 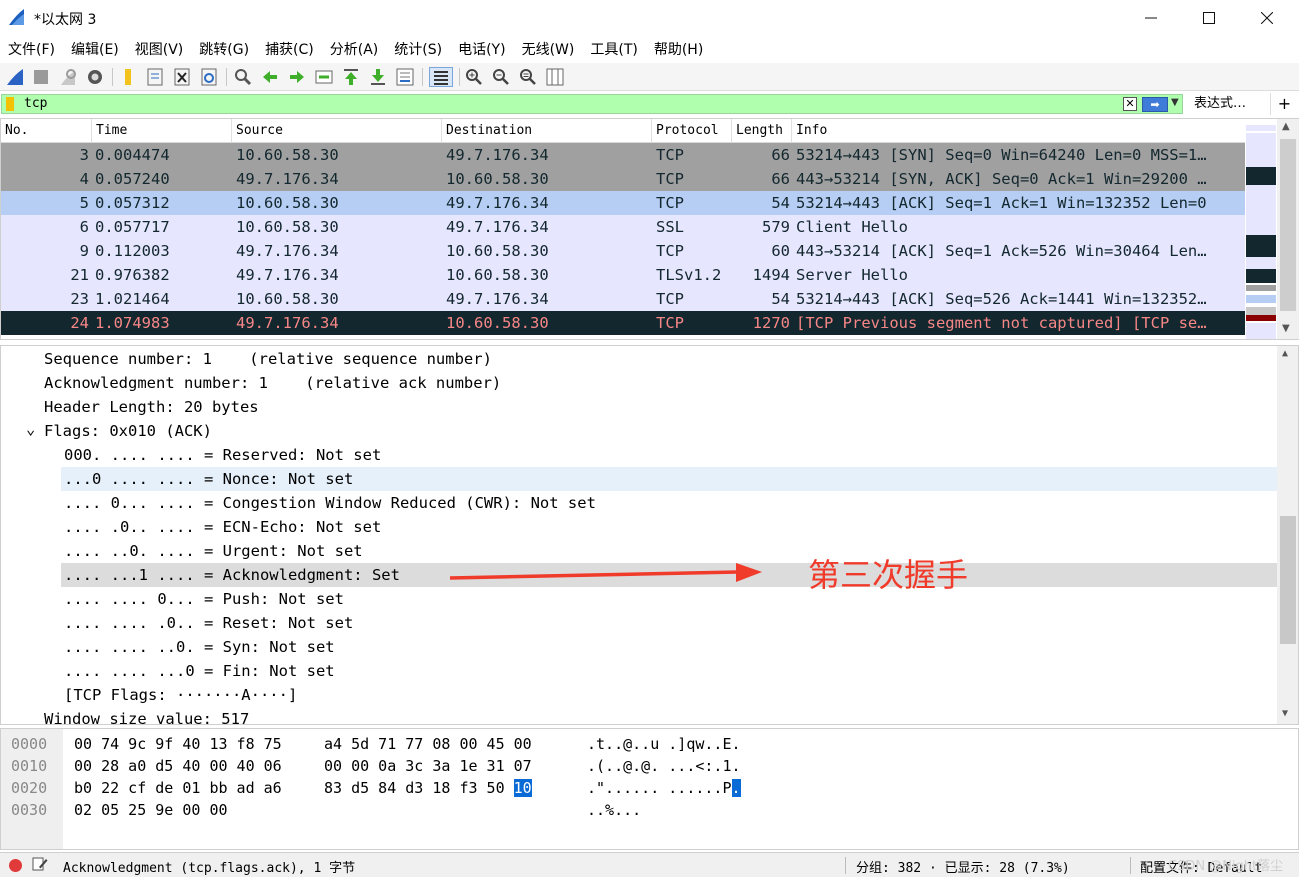 I want to click on packet-minimap, so click(x=1261, y=229).